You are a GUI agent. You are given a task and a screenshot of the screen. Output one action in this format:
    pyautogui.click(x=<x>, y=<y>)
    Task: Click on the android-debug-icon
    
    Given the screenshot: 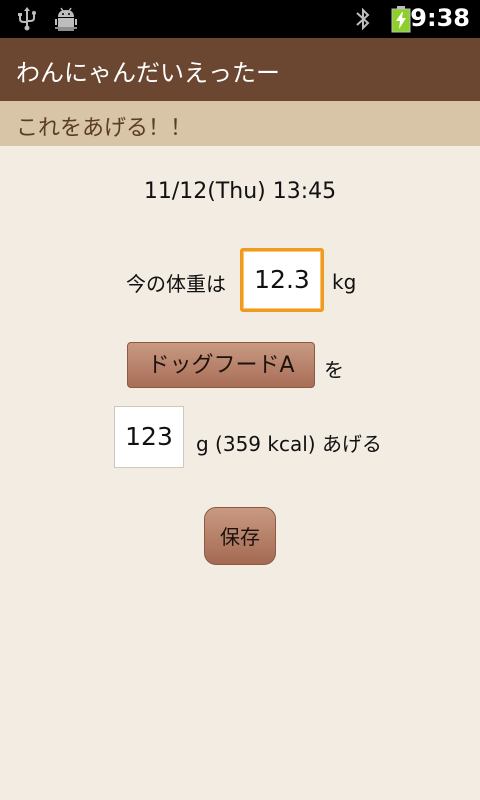 What is the action you would take?
    pyautogui.click(x=66, y=21)
    